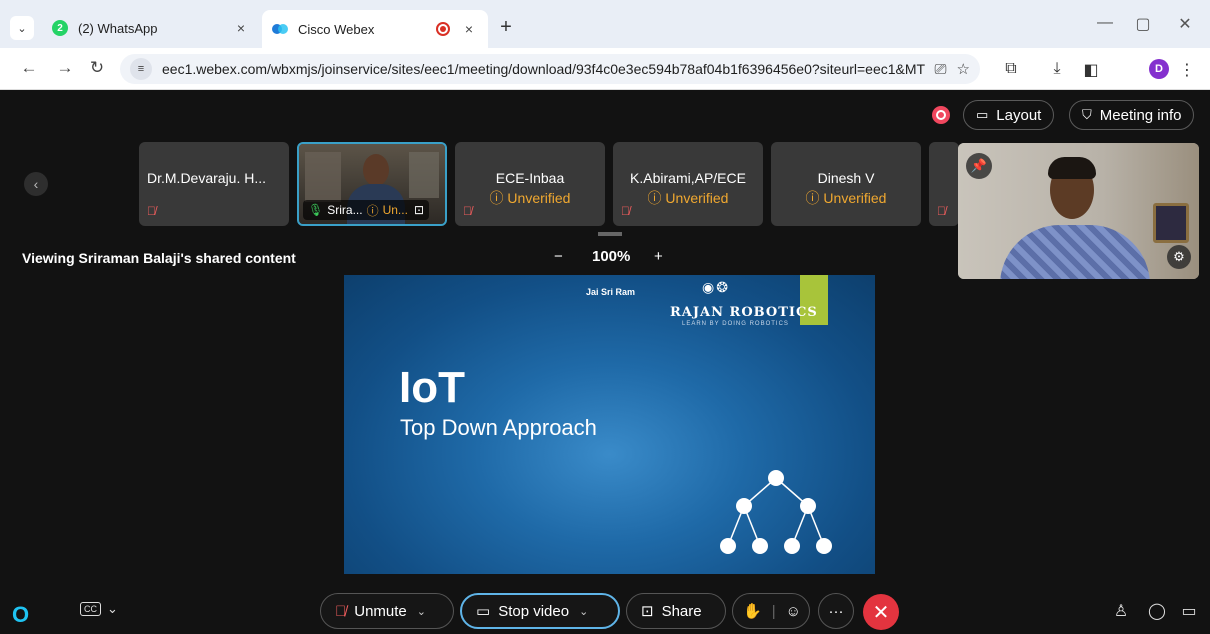  I want to click on meeting-info-button: ⛉ Meeting info, so click(1132, 115).